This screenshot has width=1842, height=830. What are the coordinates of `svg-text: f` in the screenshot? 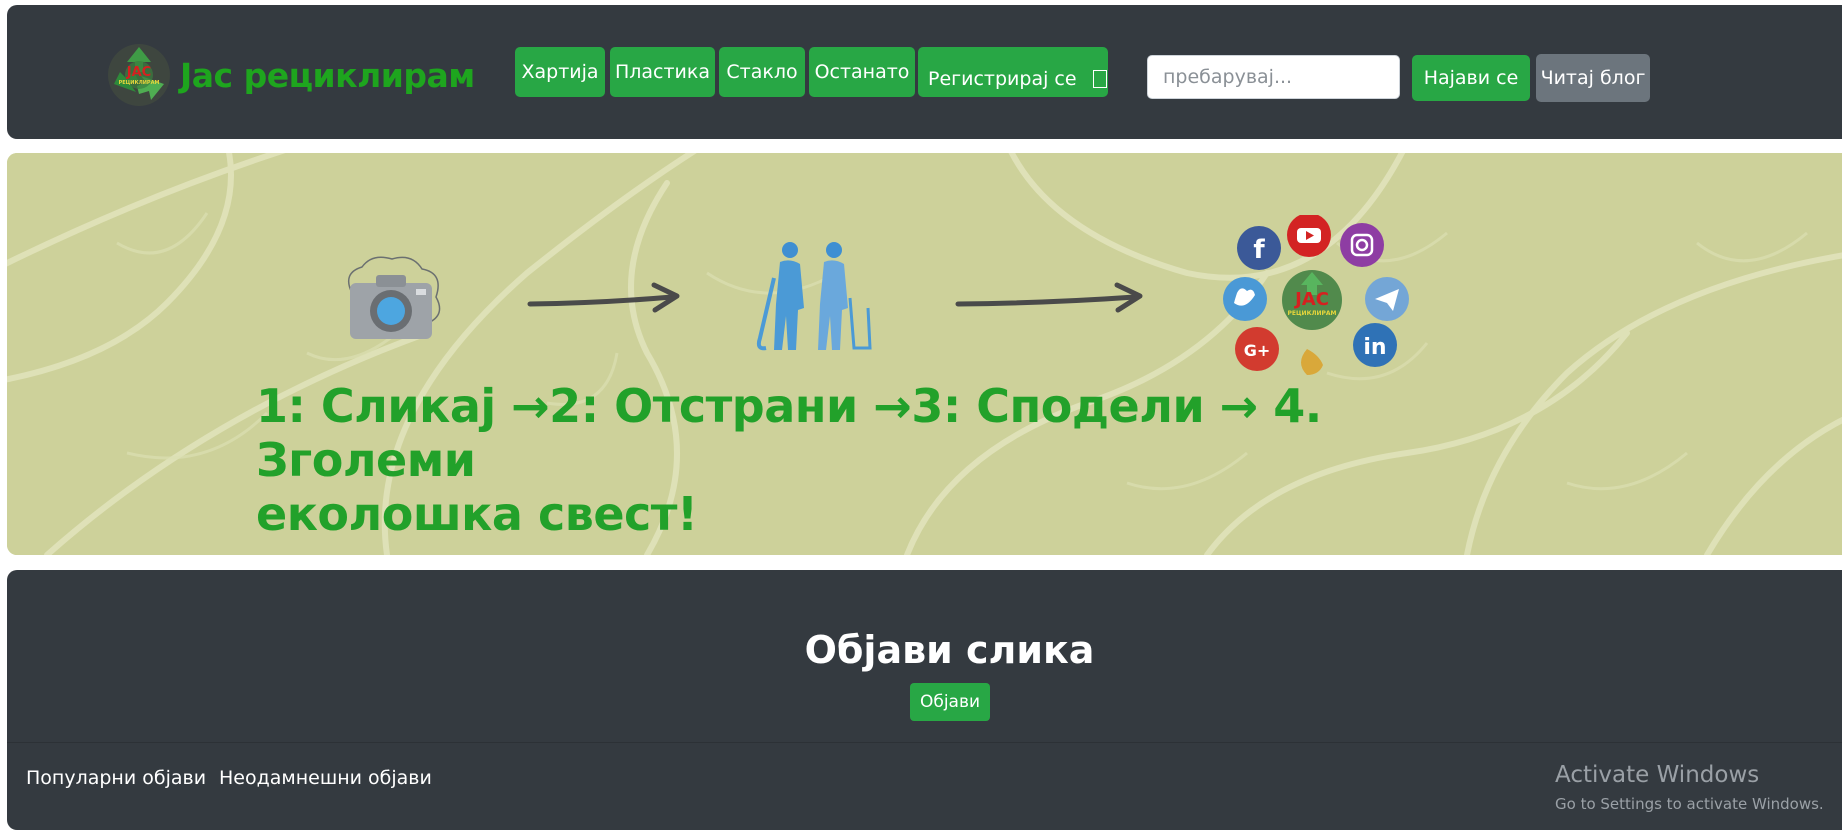 It's located at (1259, 250).